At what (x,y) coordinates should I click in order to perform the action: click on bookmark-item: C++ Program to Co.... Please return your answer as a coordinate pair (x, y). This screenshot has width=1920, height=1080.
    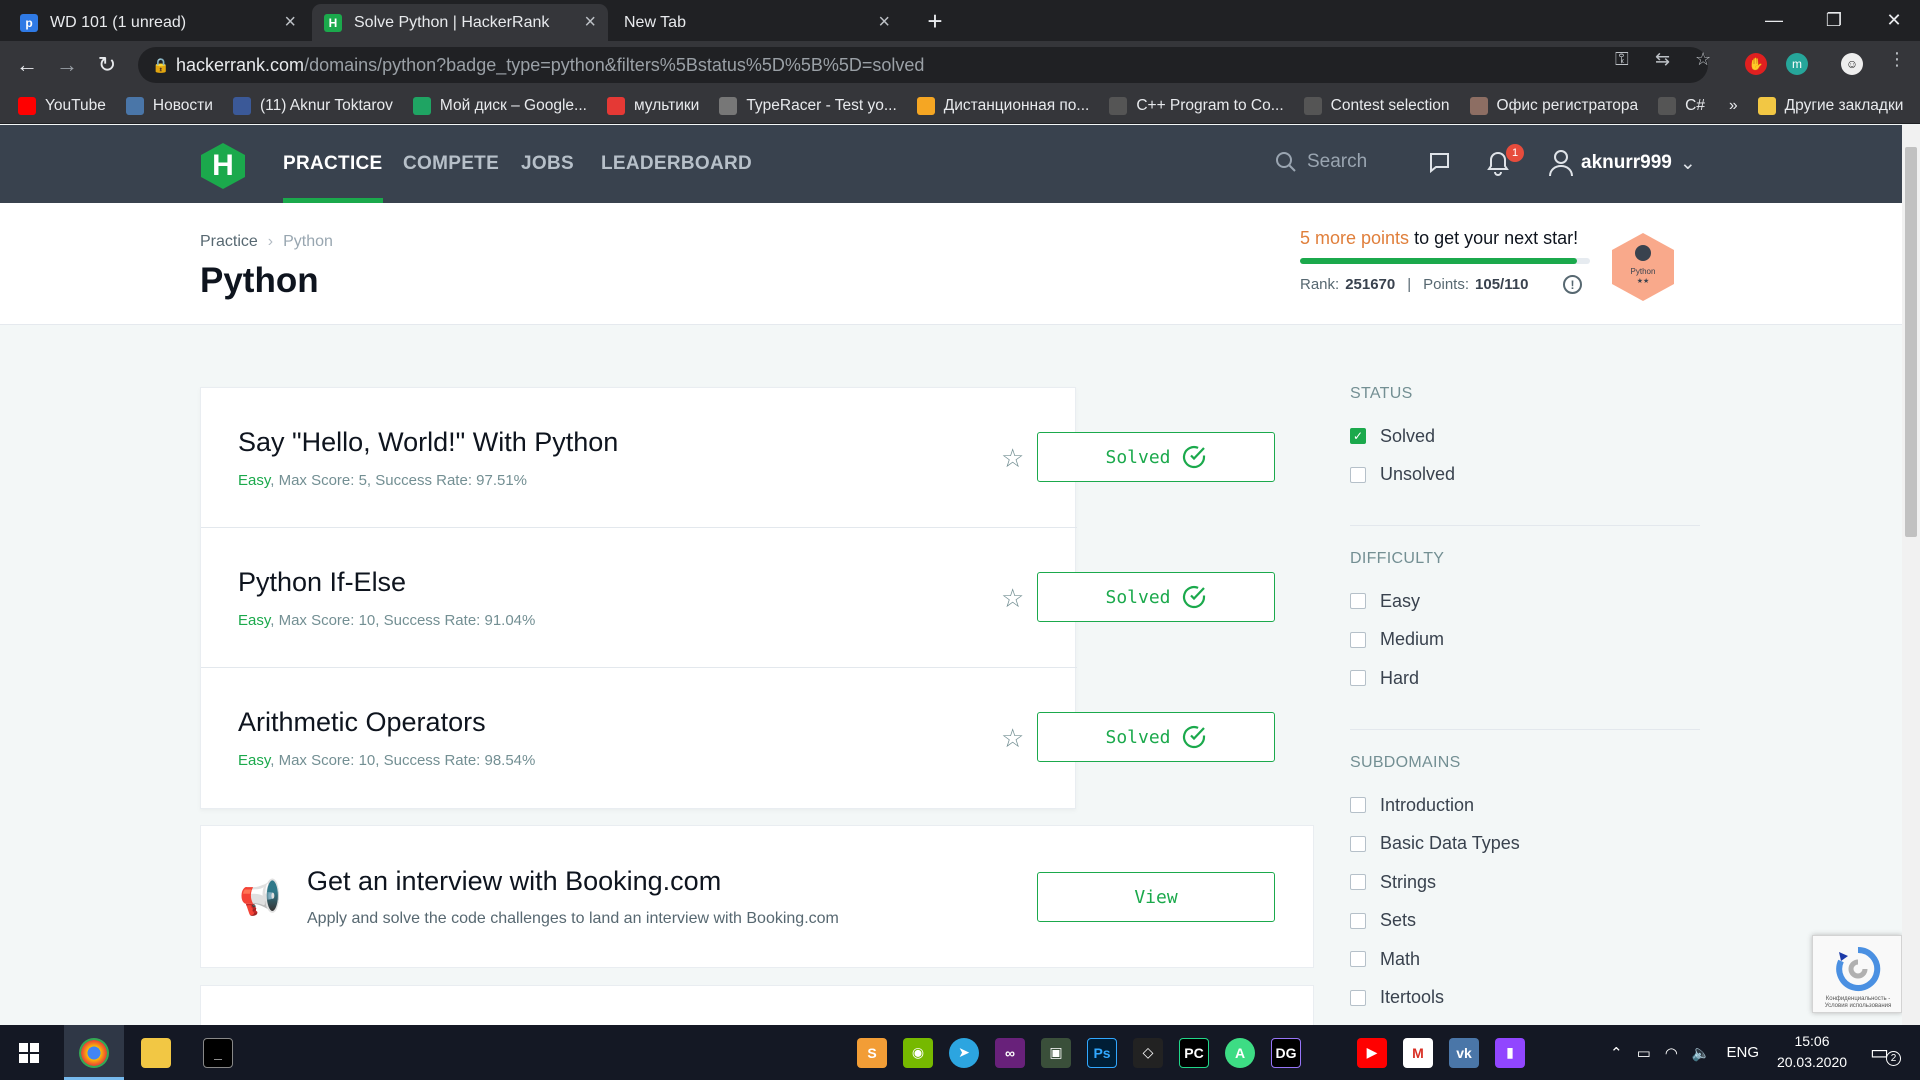
    Looking at the image, I should click on (1196, 105).